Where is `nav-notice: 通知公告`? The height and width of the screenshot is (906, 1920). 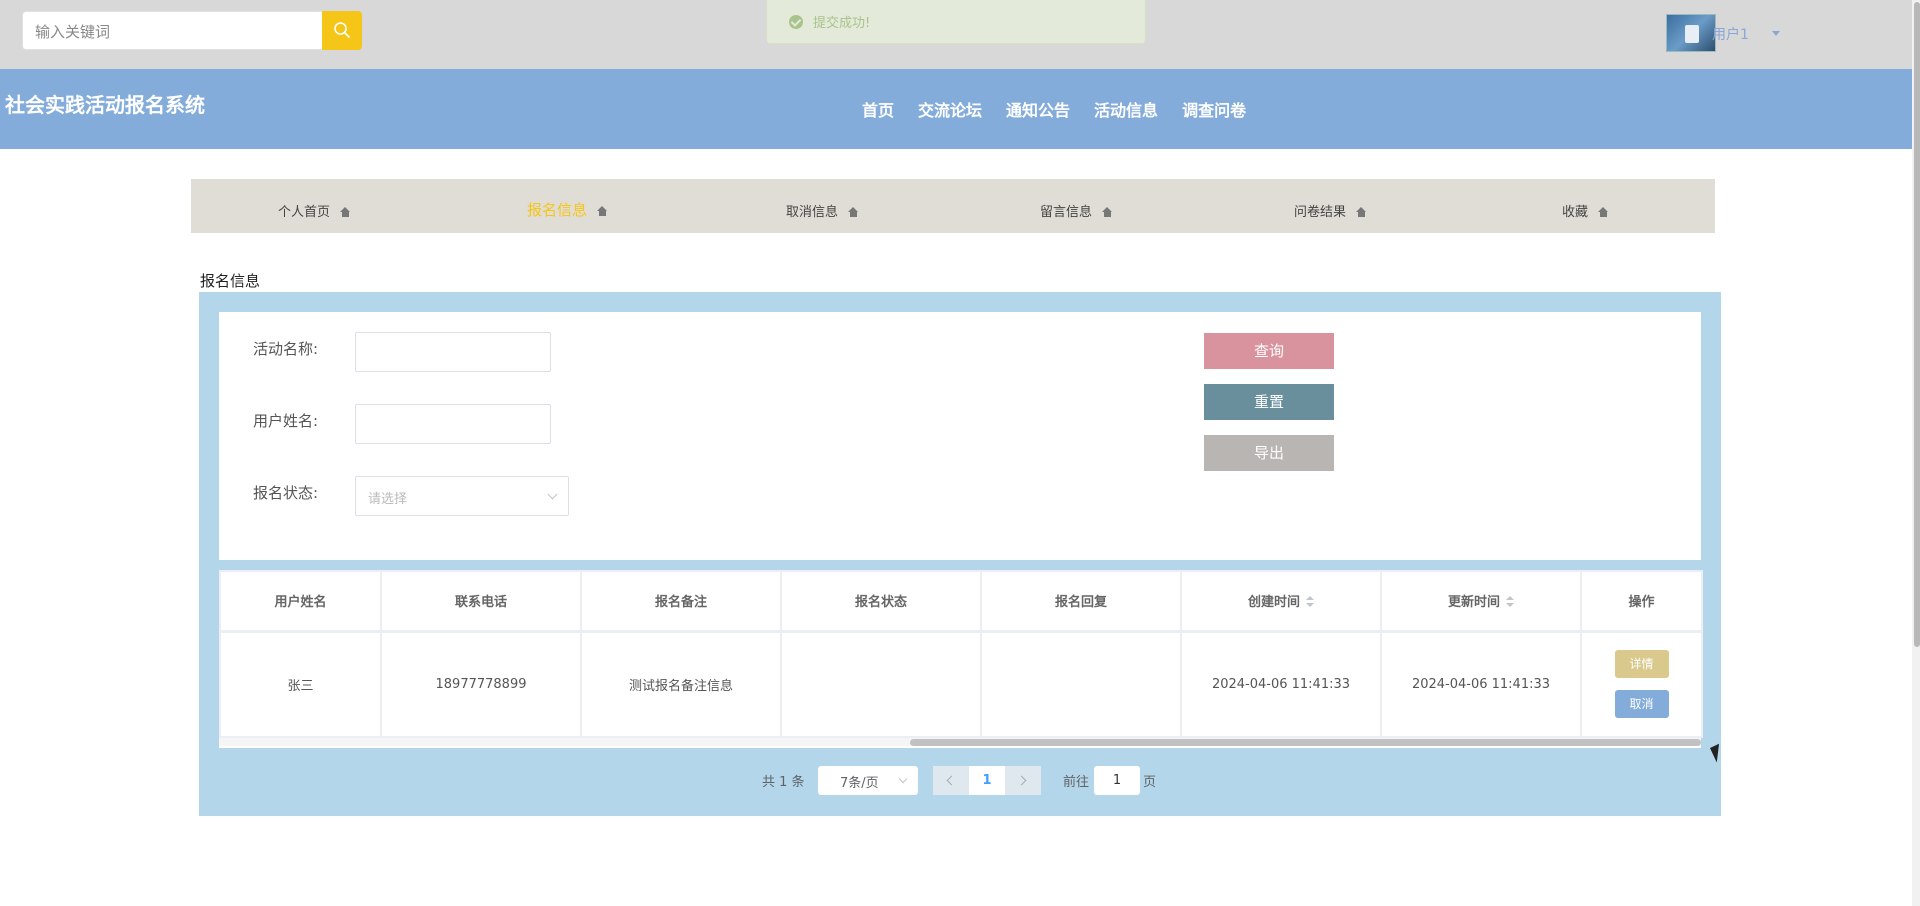 nav-notice: 通知公告 is located at coordinates (1038, 109).